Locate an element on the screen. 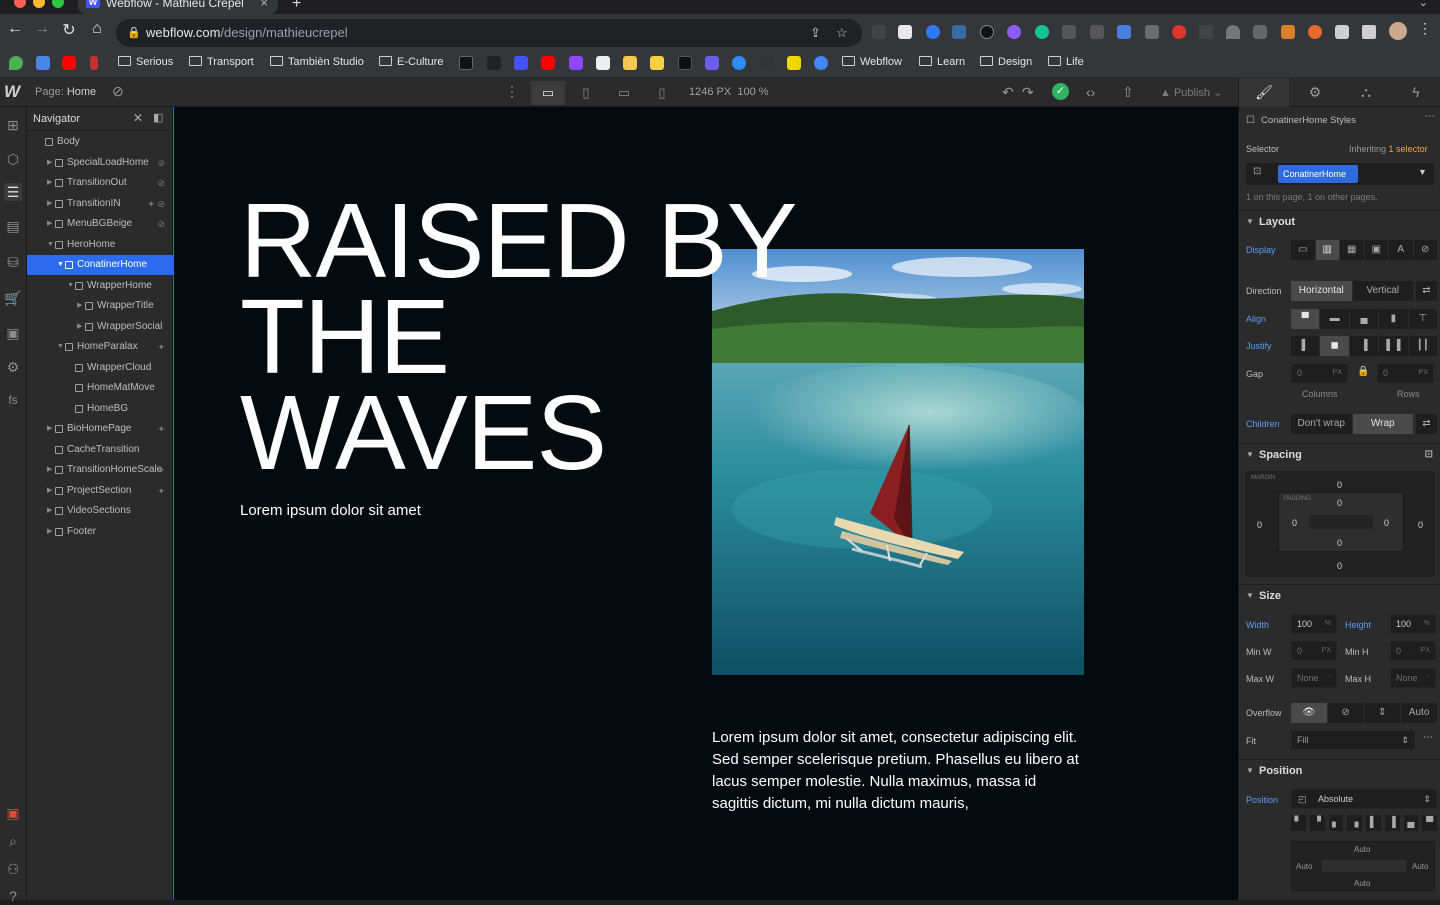 The image size is (1440, 905). tab-settings-gear-icon: ⚙ is located at coordinates (1315, 92).